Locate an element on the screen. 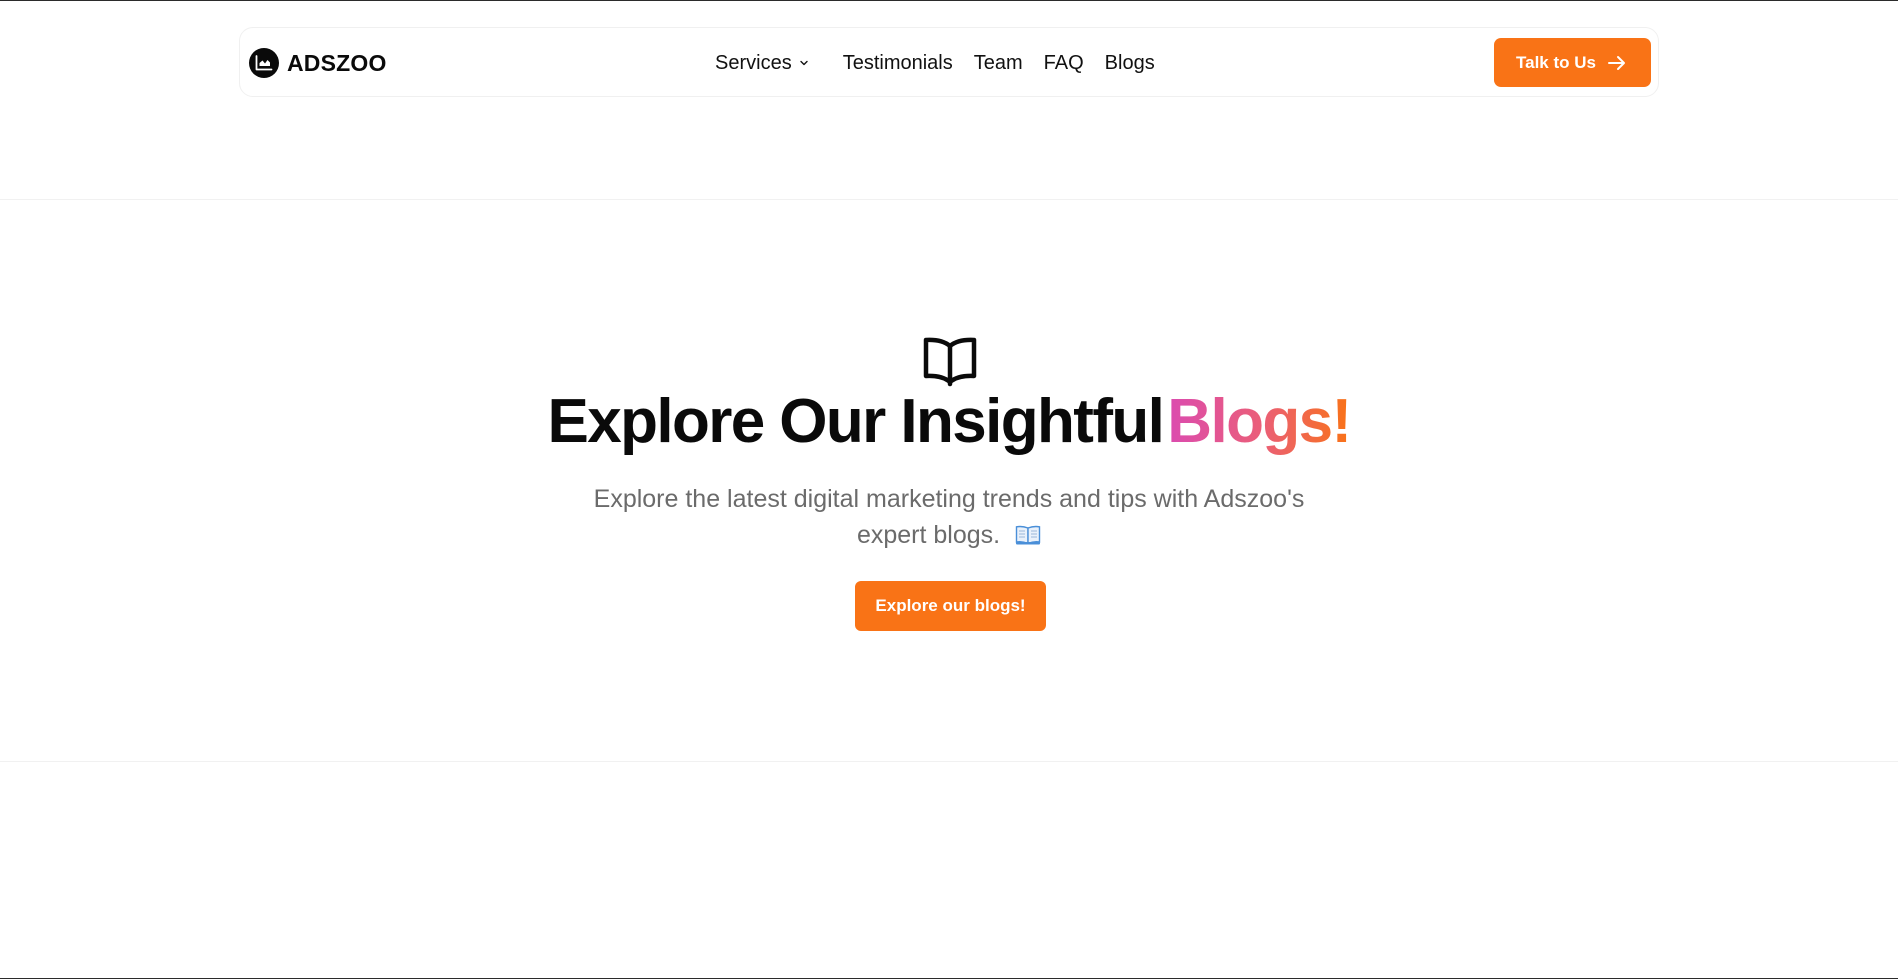 The width and height of the screenshot is (1898, 979). talk-to-us-label: Talk to Us is located at coordinates (1556, 62).